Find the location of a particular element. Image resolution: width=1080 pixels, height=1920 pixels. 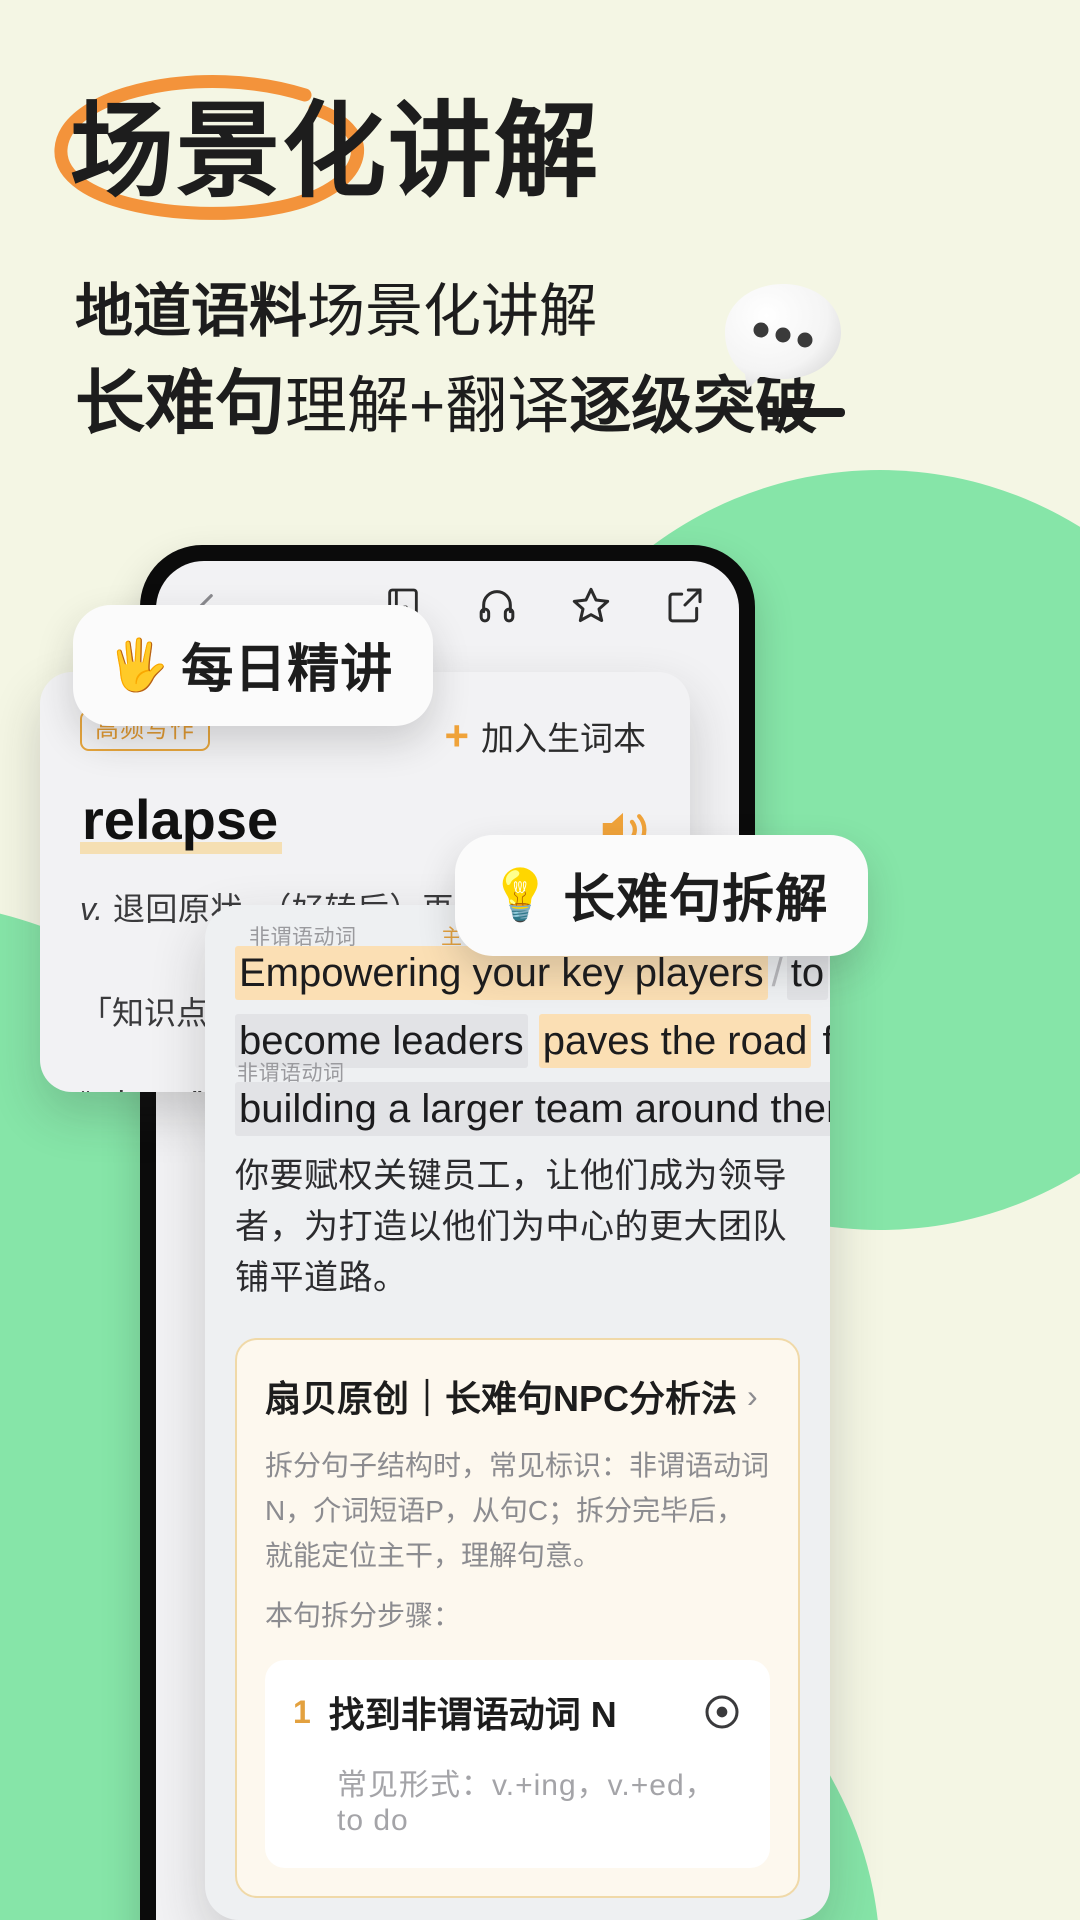

page-title: 场景化讲解 is located at coordinates (335, 152).